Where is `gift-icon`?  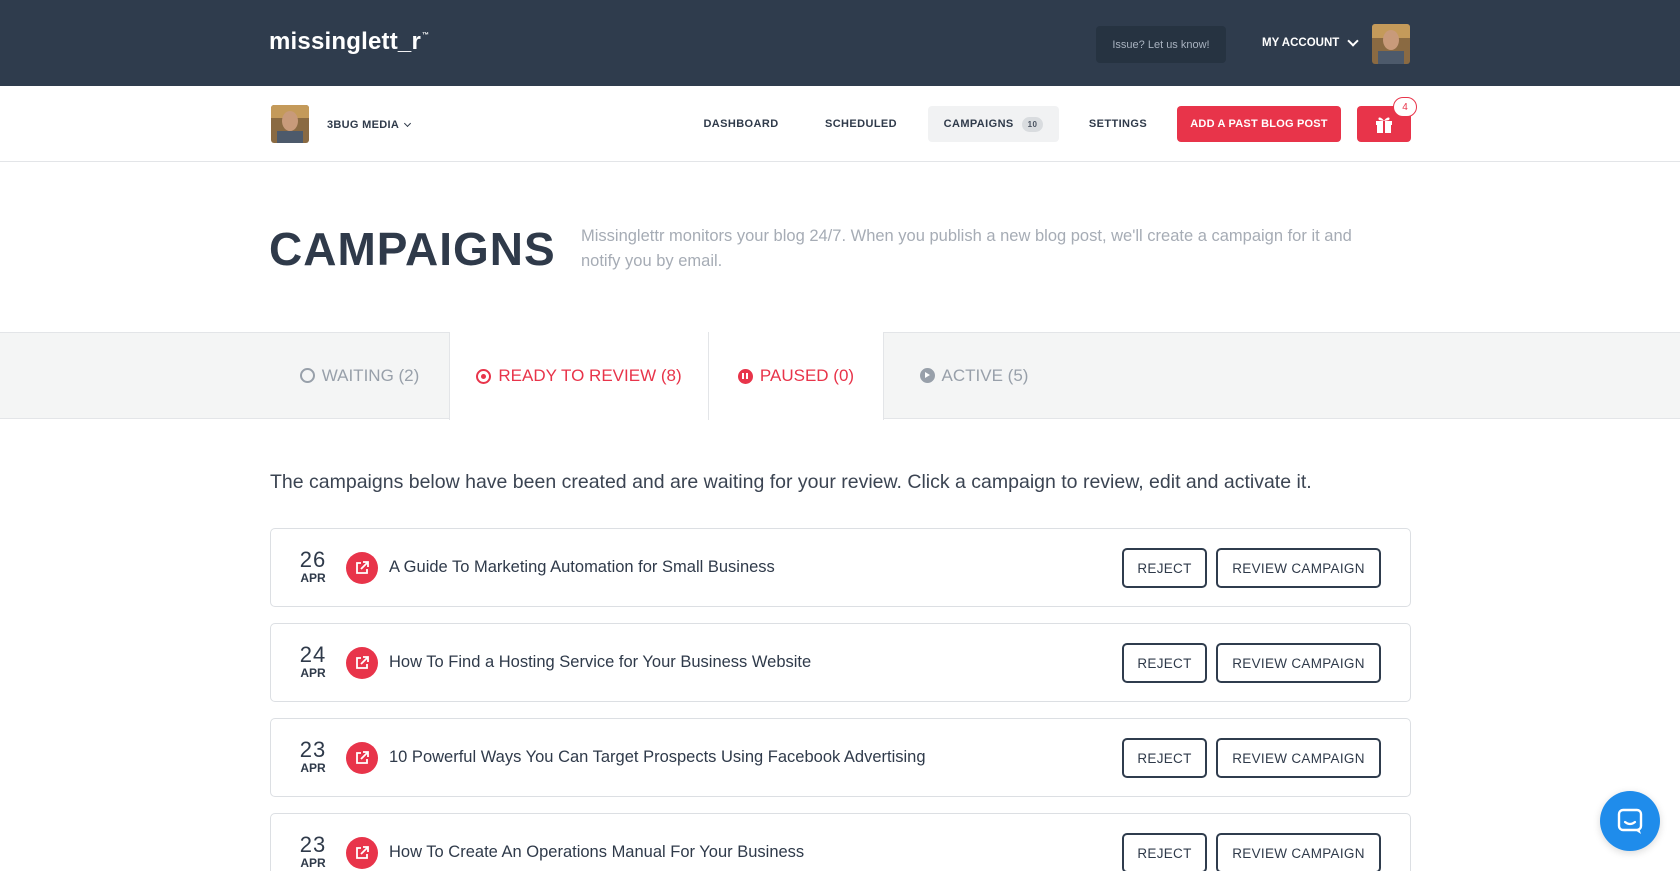 gift-icon is located at coordinates (1384, 125).